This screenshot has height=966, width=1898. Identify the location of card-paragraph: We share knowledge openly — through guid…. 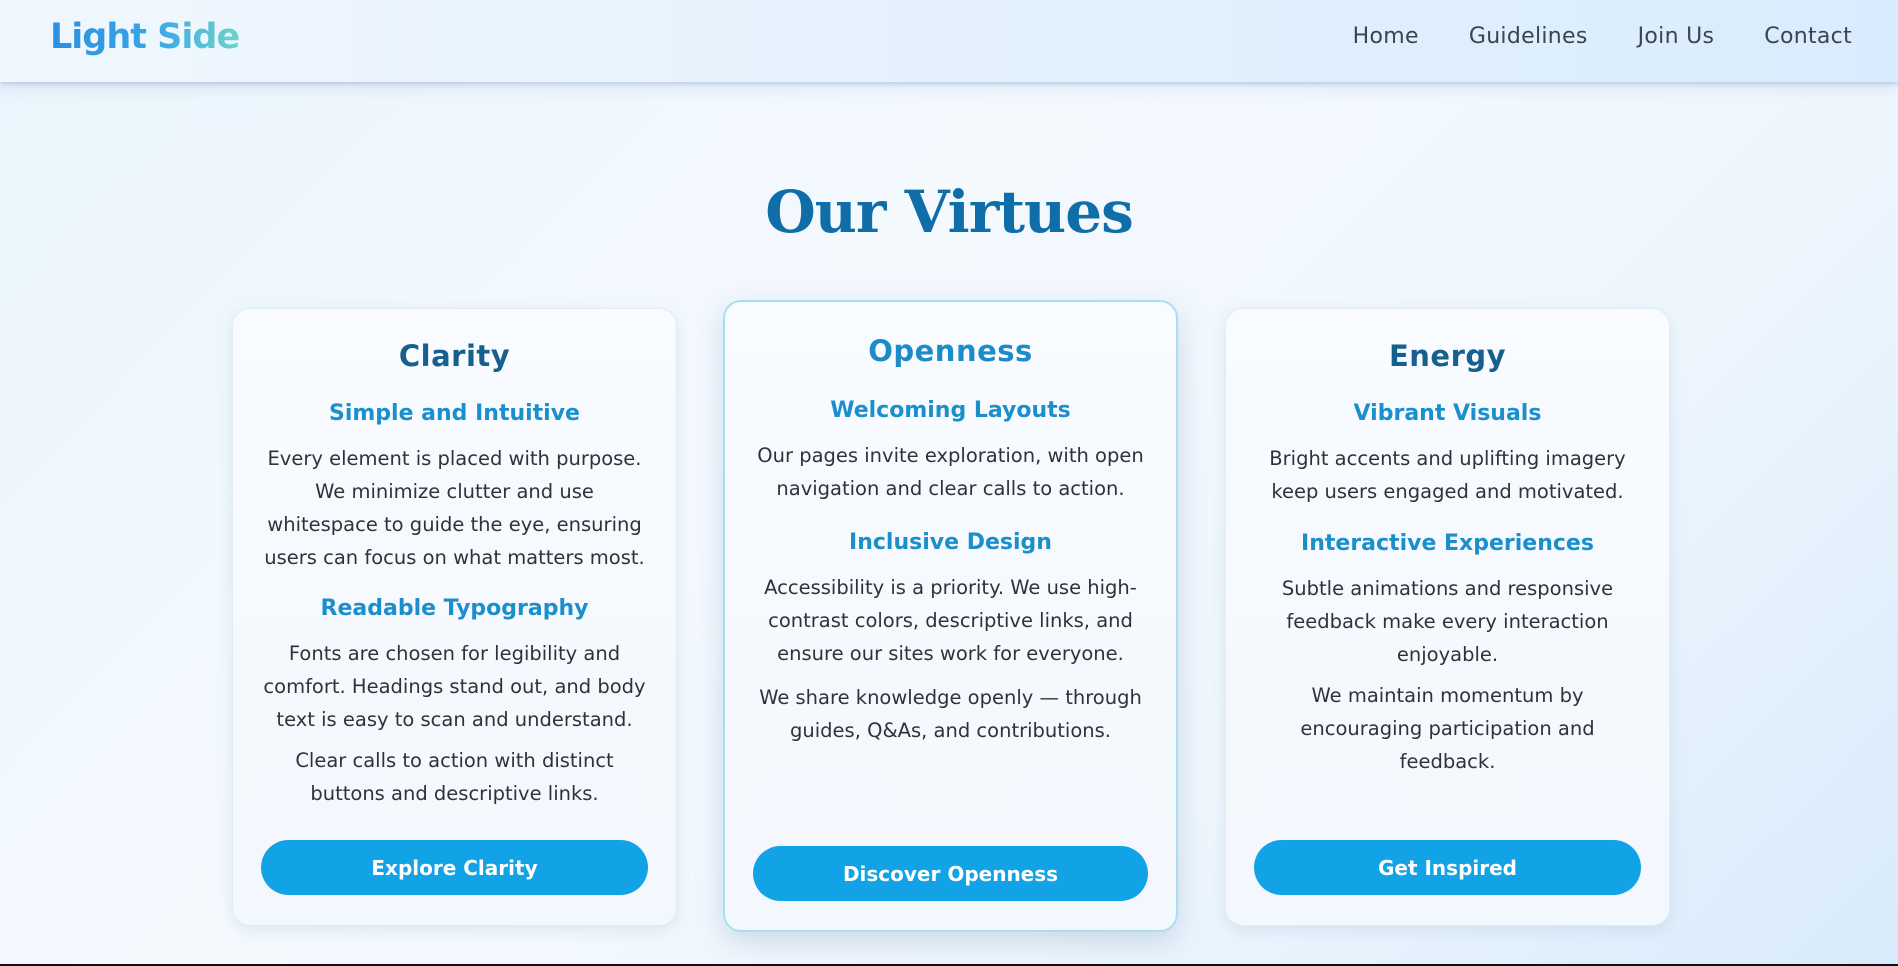
(950, 714).